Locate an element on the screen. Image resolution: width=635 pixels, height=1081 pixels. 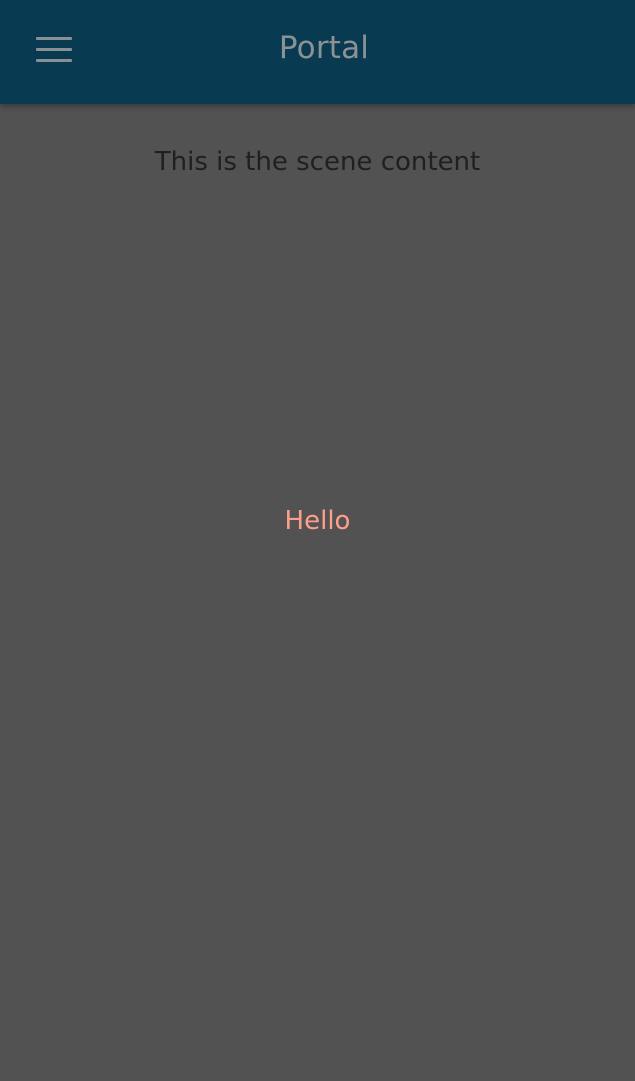
app-toolbar: Portal is located at coordinates (317, 52).